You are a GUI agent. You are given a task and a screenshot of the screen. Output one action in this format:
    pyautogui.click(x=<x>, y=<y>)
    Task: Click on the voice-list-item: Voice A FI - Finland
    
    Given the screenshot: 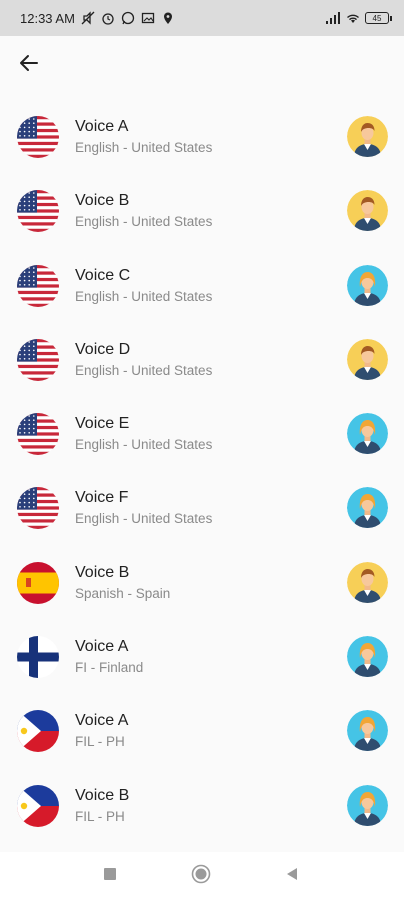 What is the action you would take?
    pyautogui.click(x=202, y=657)
    